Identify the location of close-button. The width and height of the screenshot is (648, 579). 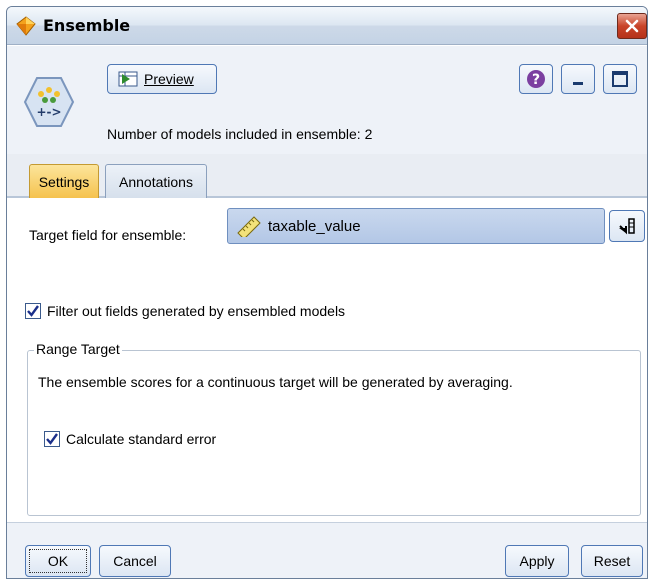
(632, 26).